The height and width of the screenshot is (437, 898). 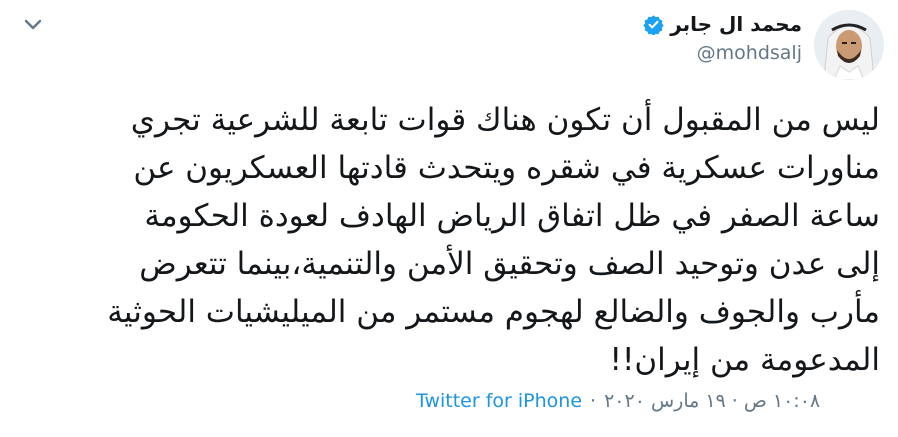 What do you see at coordinates (736, 24) in the screenshot?
I see `display-name: محمد ال جابر` at bounding box center [736, 24].